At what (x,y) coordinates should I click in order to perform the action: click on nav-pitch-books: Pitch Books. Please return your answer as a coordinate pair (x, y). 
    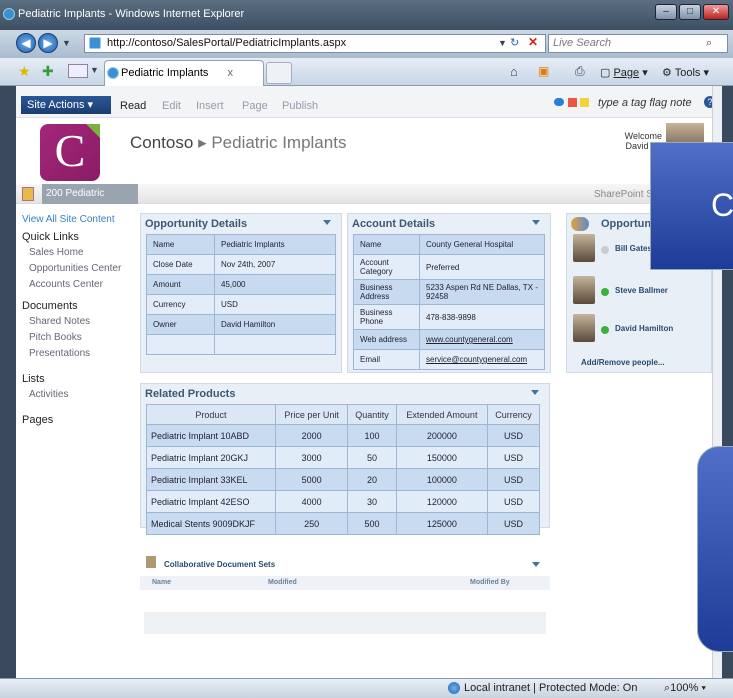
    Looking at the image, I should click on (77, 337).